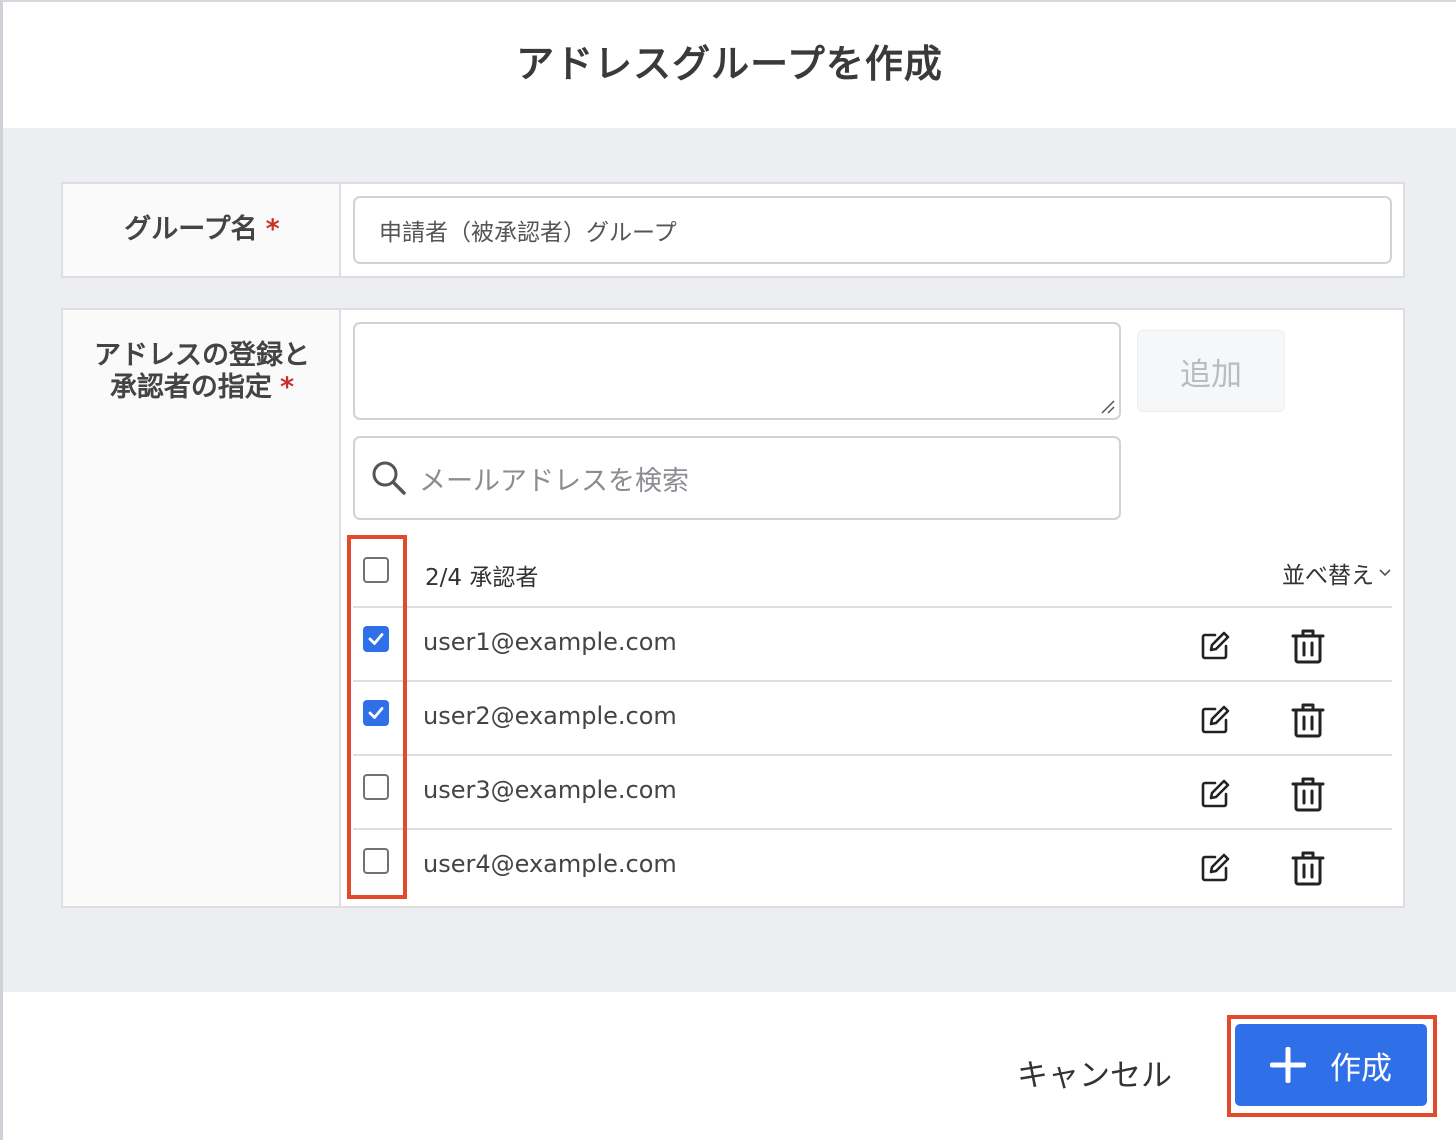 The image size is (1456, 1140). Describe the element at coordinates (1385, 573) in the screenshot. I see `chevron-down-icon` at that location.